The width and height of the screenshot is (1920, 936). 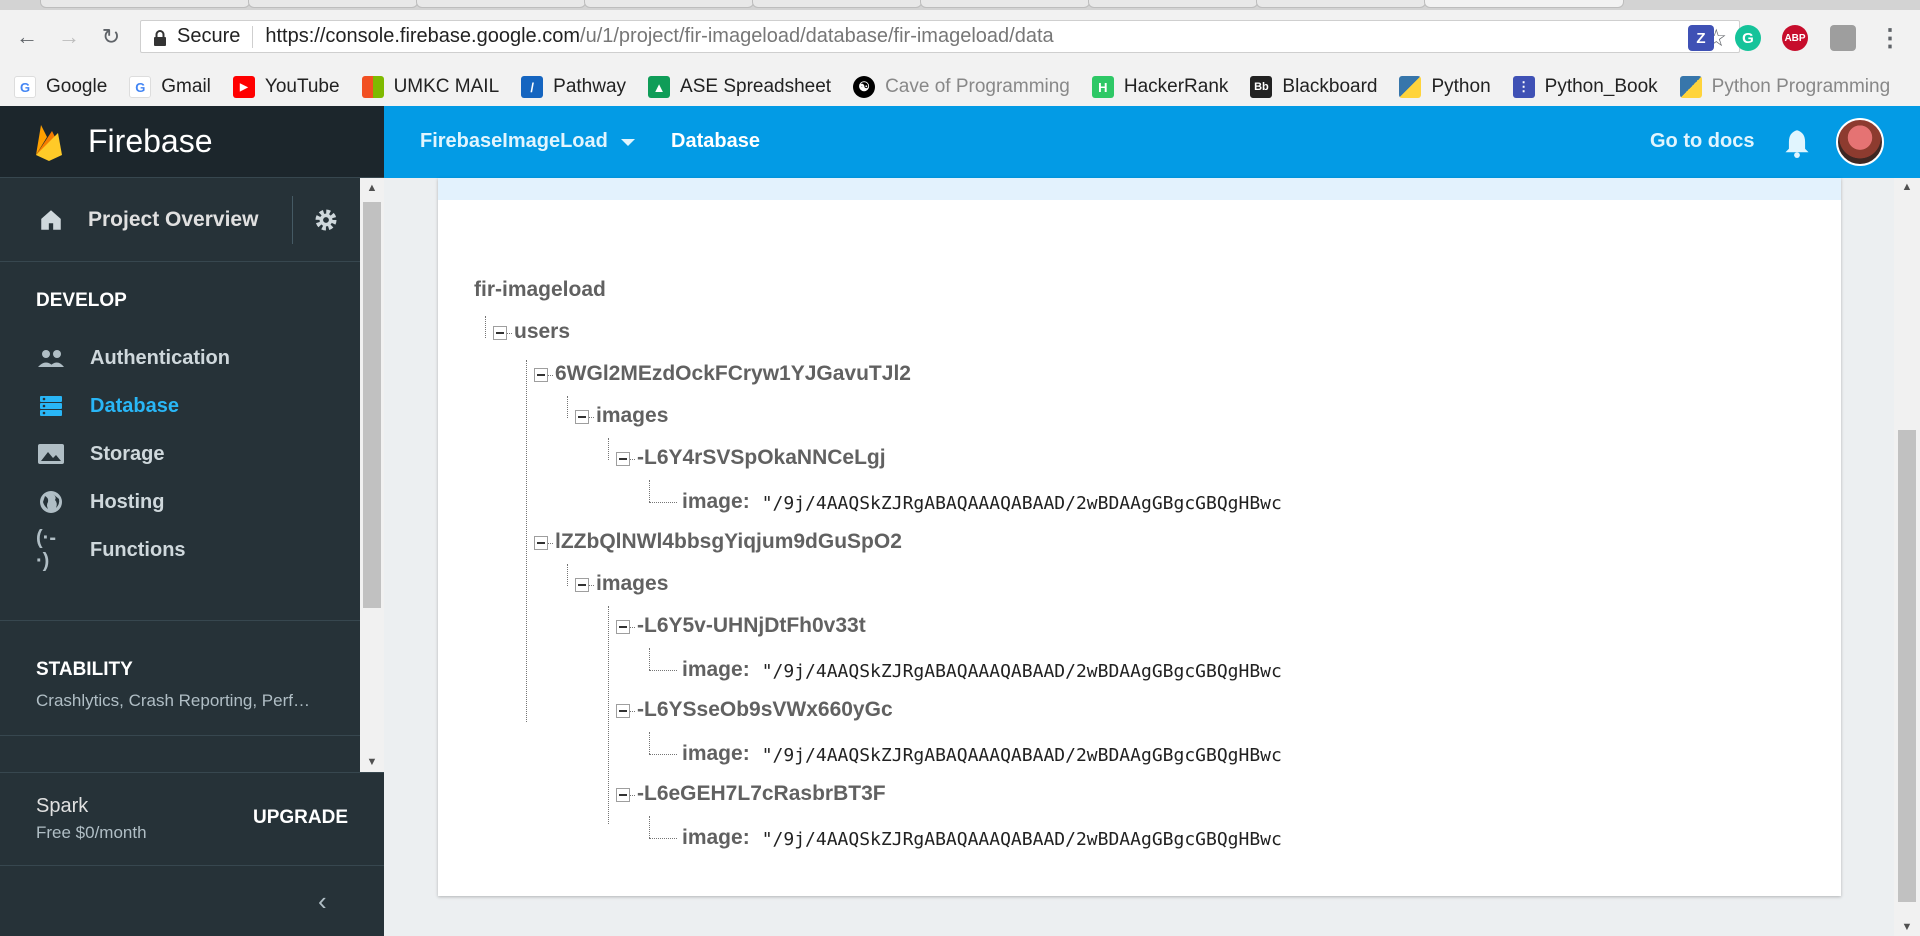 What do you see at coordinates (51, 406) in the screenshot?
I see `database-icon` at bounding box center [51, 406].